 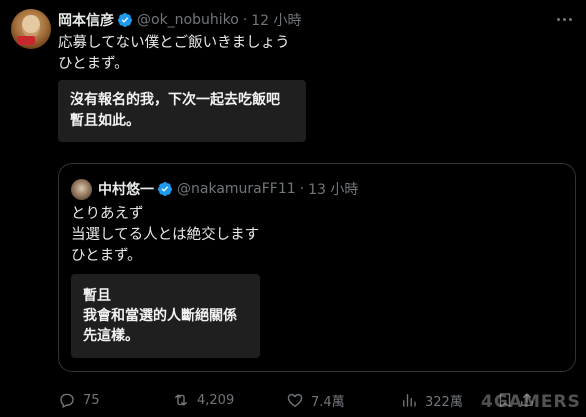 What do you see at coordinates (216, 400) in the screenshot?
I see `retweet-count: 4,209` at bounding box center [216, 400].